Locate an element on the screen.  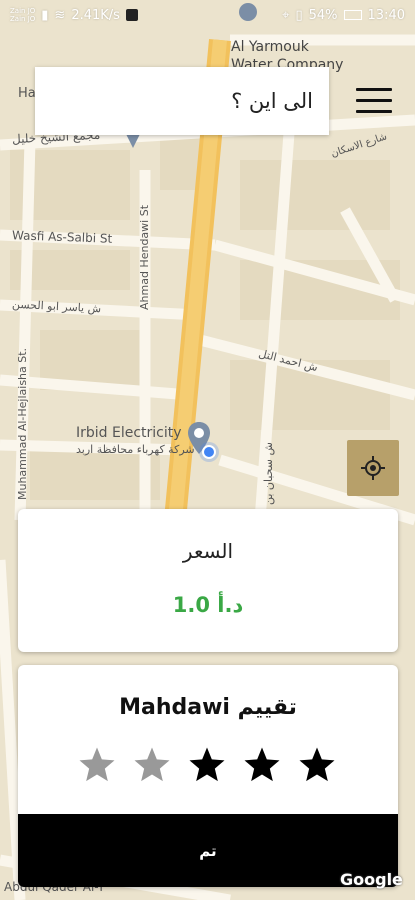
price-card: السعر 1.0 د.أ is located at coordinates (208, 580).